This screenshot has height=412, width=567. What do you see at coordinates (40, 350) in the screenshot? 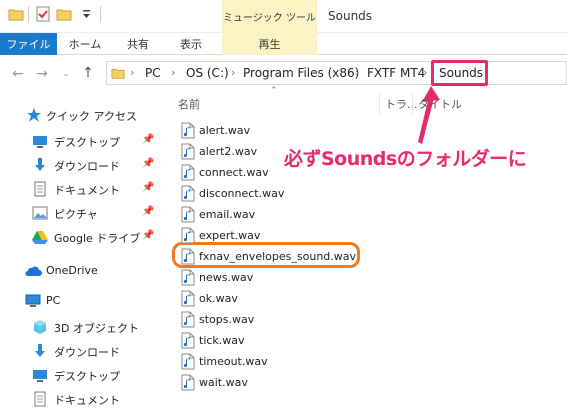
I see `download-icon` at bounding box center [40, 350].